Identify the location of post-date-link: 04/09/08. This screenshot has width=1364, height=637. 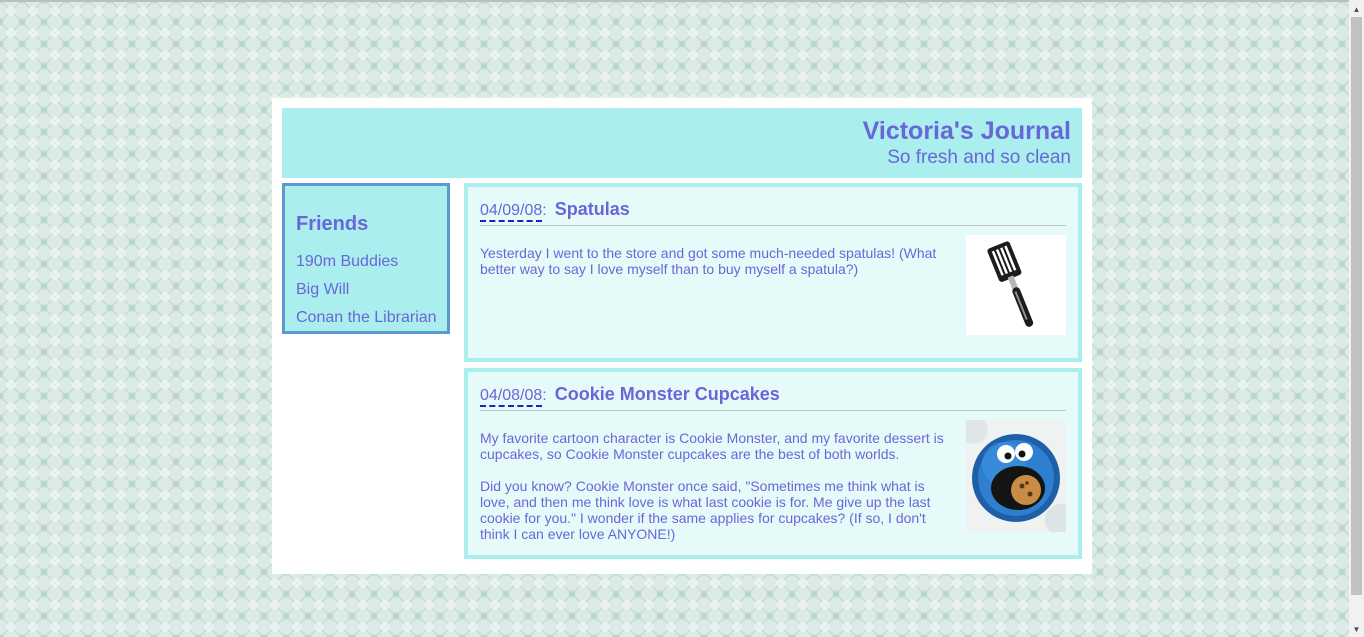
(511, 211).